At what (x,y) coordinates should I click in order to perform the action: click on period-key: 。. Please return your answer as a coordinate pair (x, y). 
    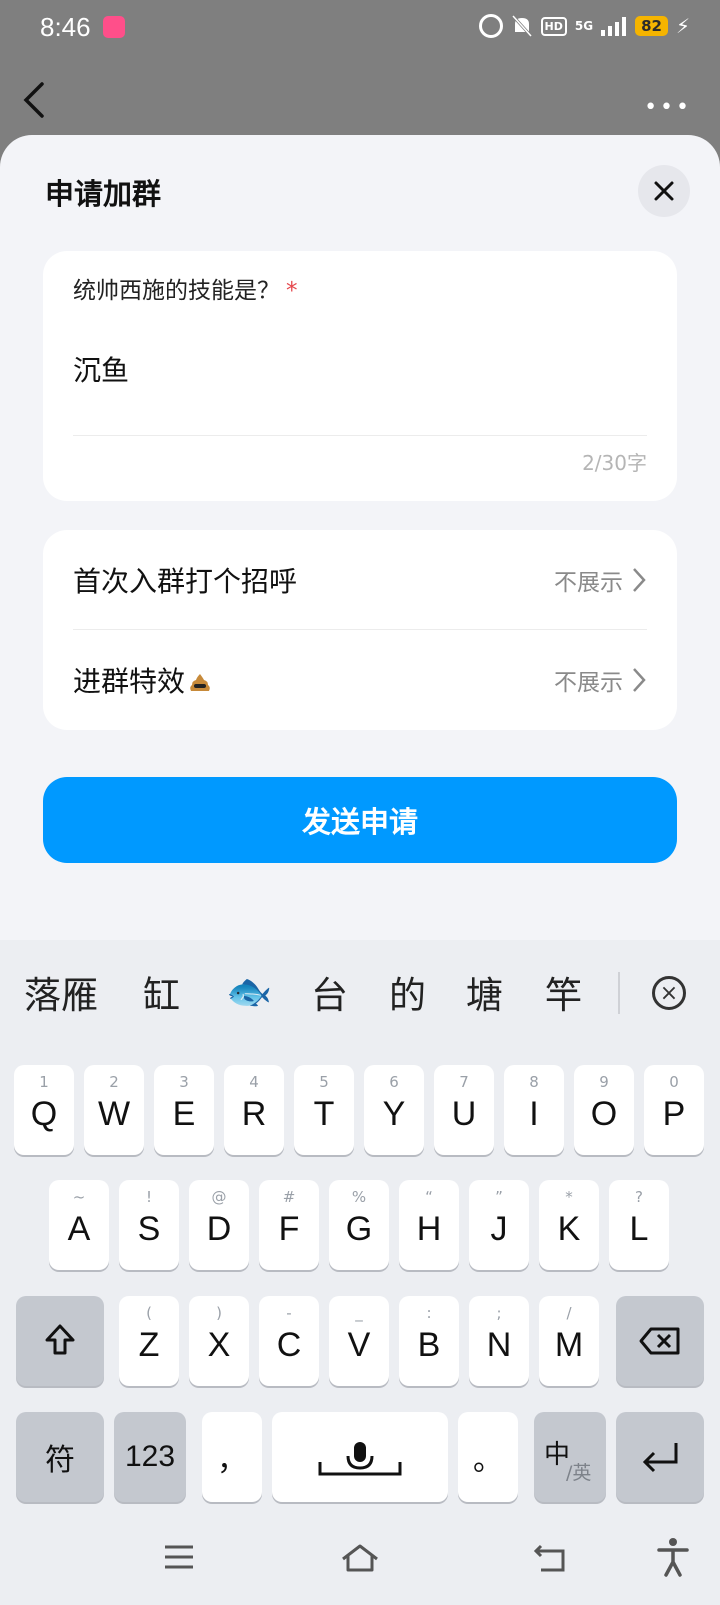
    Looking at the image, I should click on (488, 1457).